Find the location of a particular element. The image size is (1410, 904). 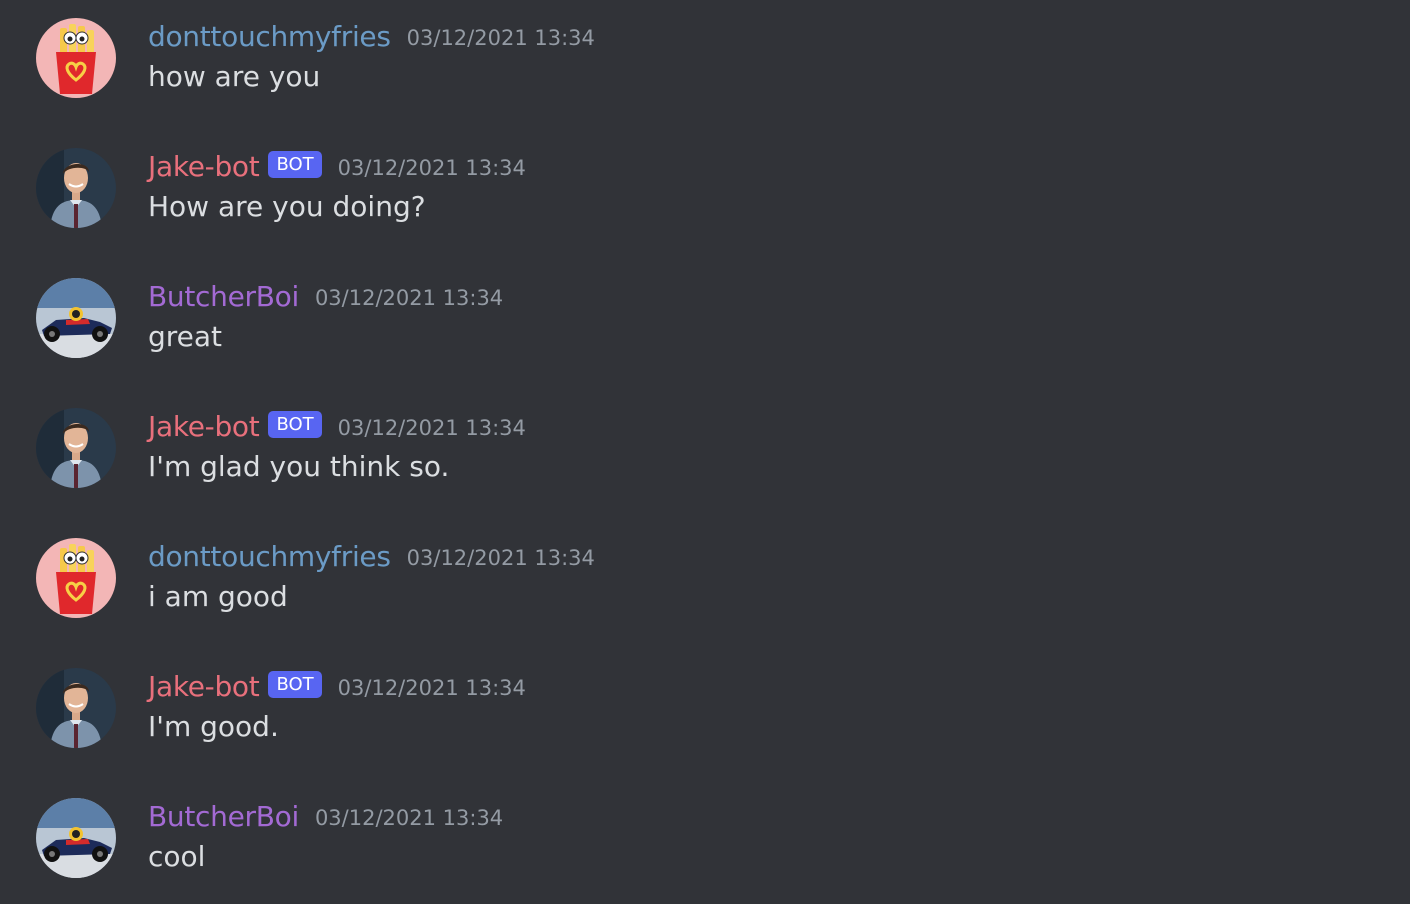

message-text: how are you is located at coordinates (234, 76).